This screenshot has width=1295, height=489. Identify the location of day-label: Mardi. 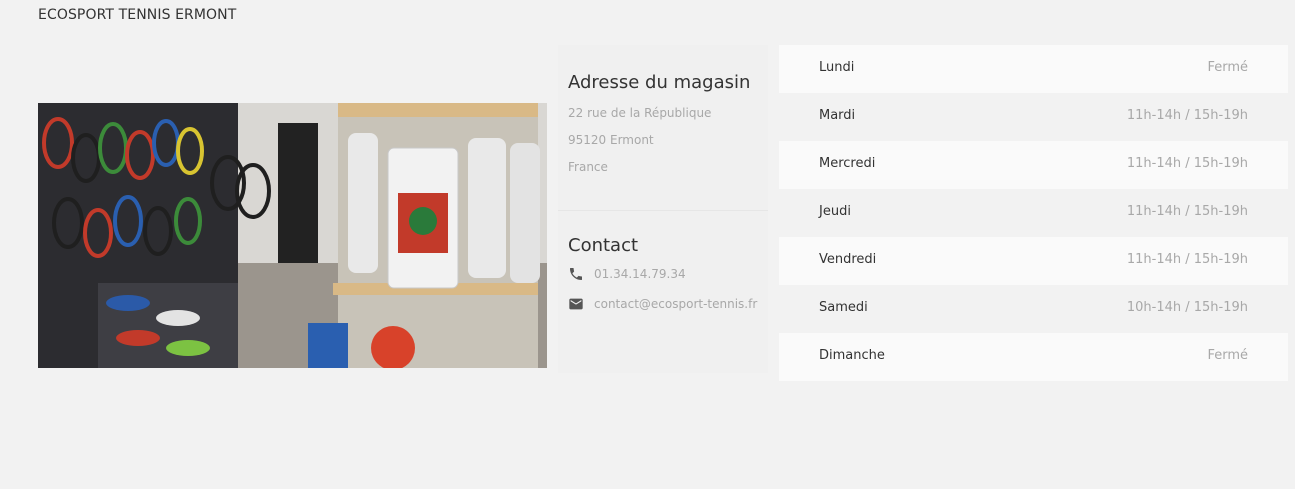
(837, 115).